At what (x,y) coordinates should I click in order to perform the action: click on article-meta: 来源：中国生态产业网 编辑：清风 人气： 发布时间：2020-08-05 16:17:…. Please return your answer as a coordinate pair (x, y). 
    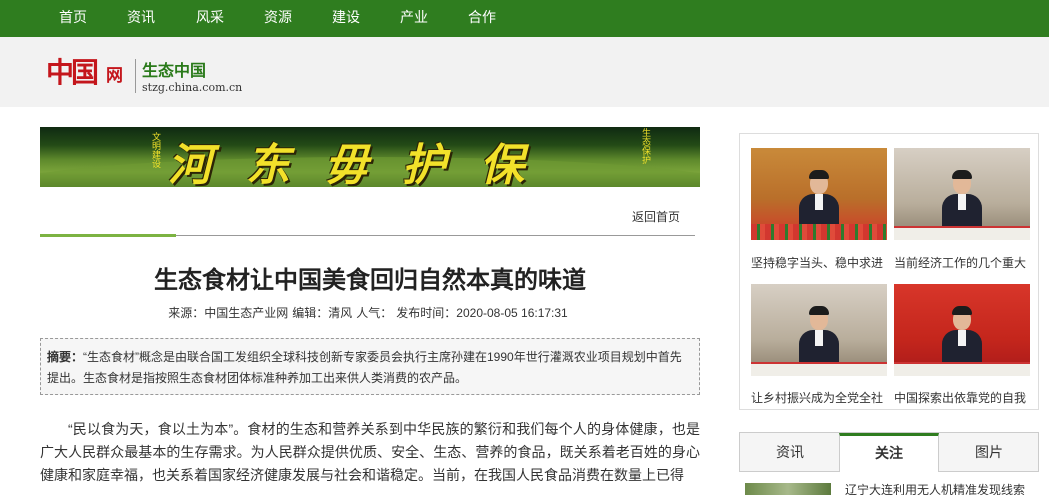
    Looking at the image, I should click on (370, 312).